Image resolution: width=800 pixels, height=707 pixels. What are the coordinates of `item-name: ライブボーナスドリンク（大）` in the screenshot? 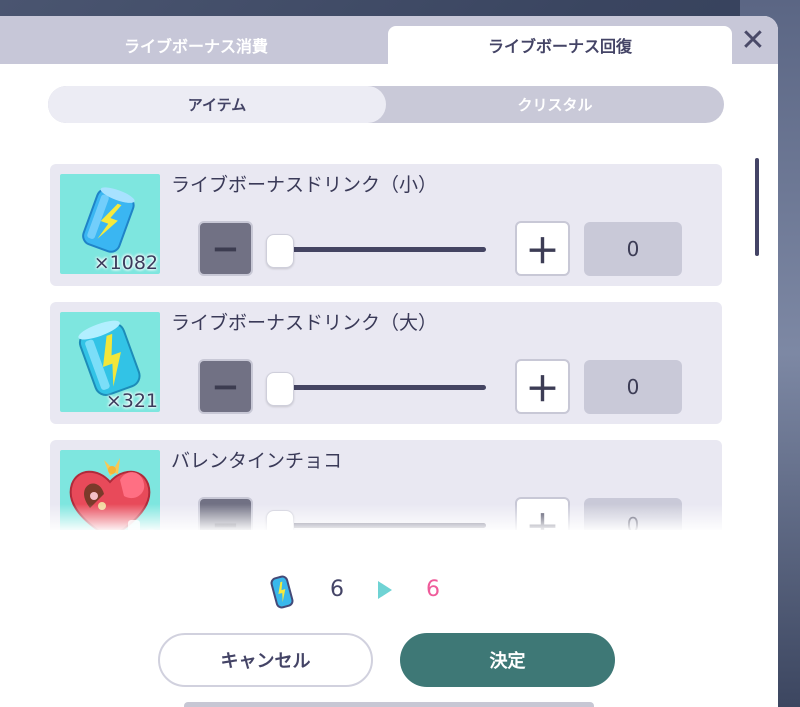 It's located at (304, 323).